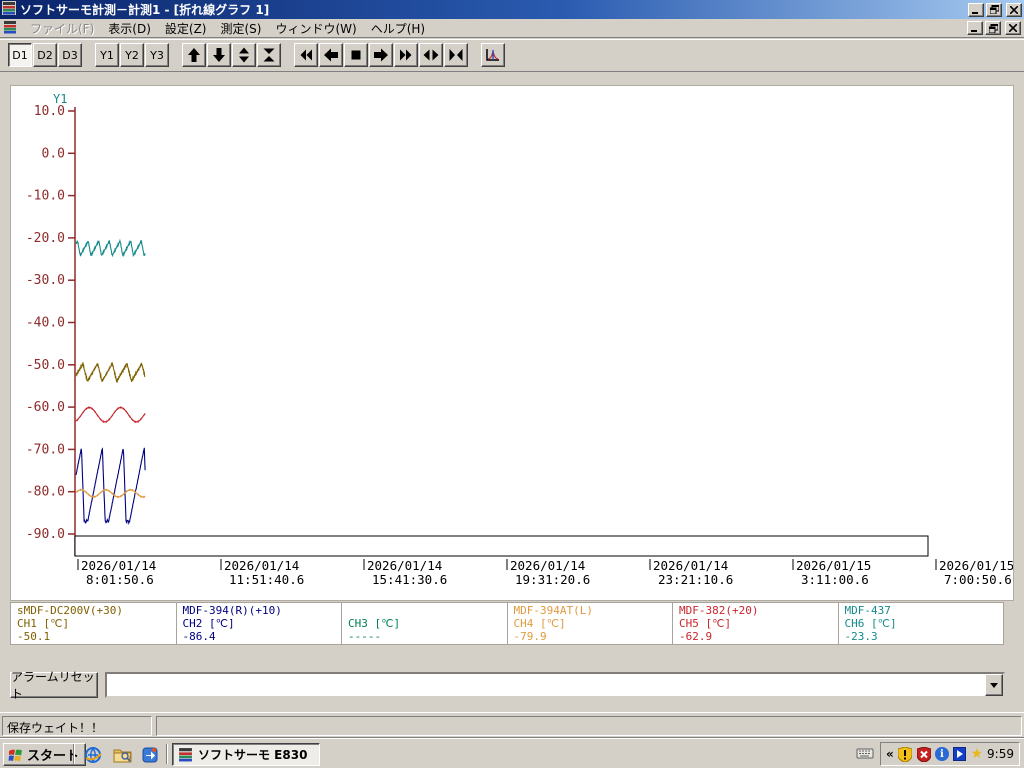  Describe the element at coordinates (994, 685) in the screenshot. I see `combobox-dropdown-button` at that location.